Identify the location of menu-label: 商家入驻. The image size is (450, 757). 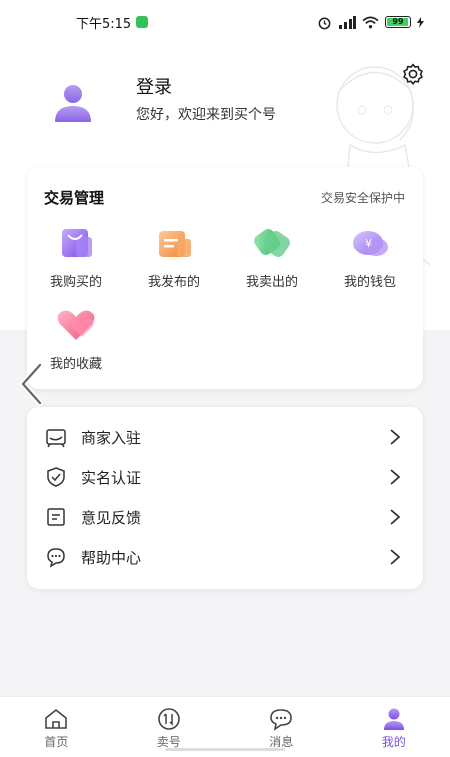
(111, 437).